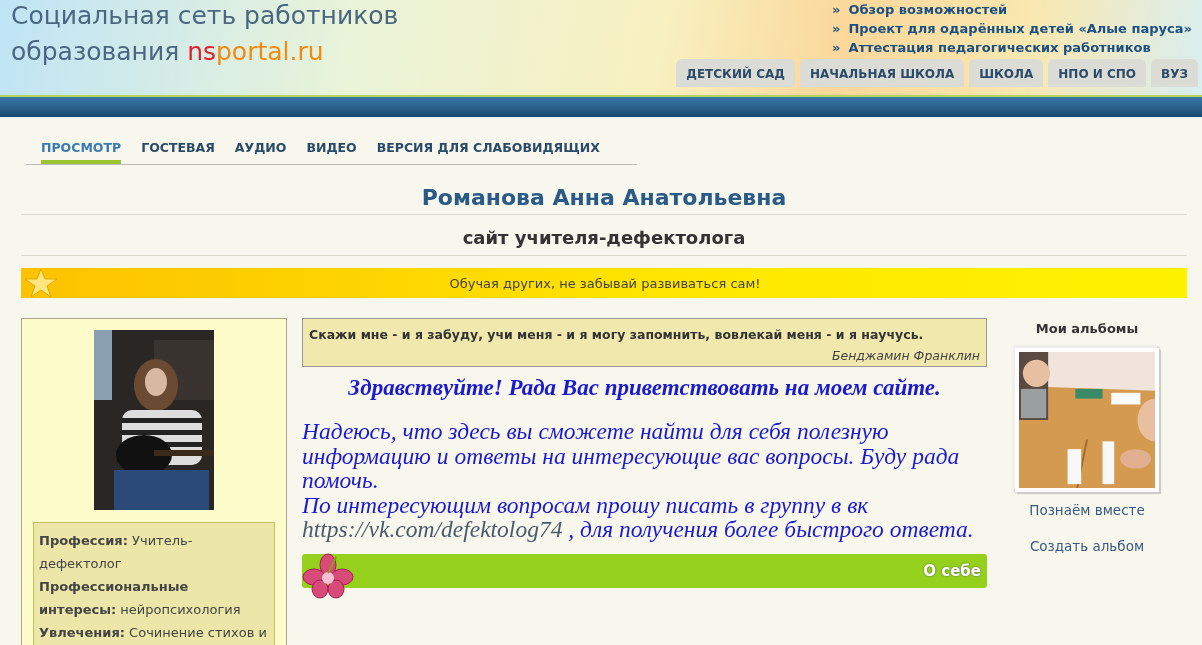  I want to click on albums-title: Мои альбомы, so click(1087, 328).